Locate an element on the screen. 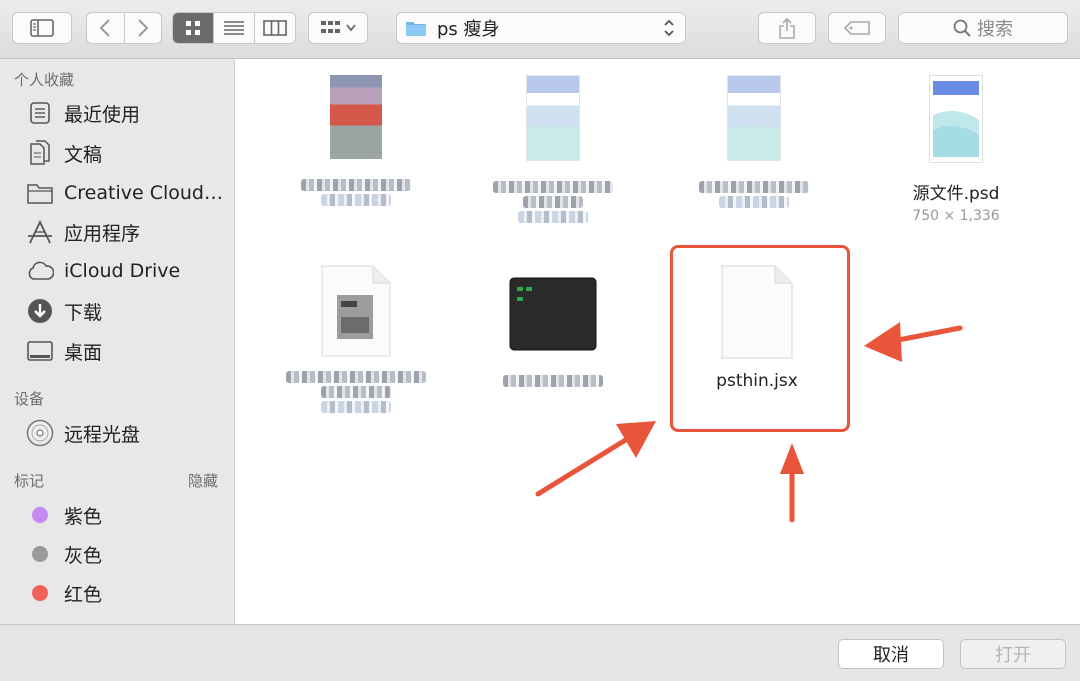  sidebar-item-downloads: 下载 is located at coordinates (63, 311).